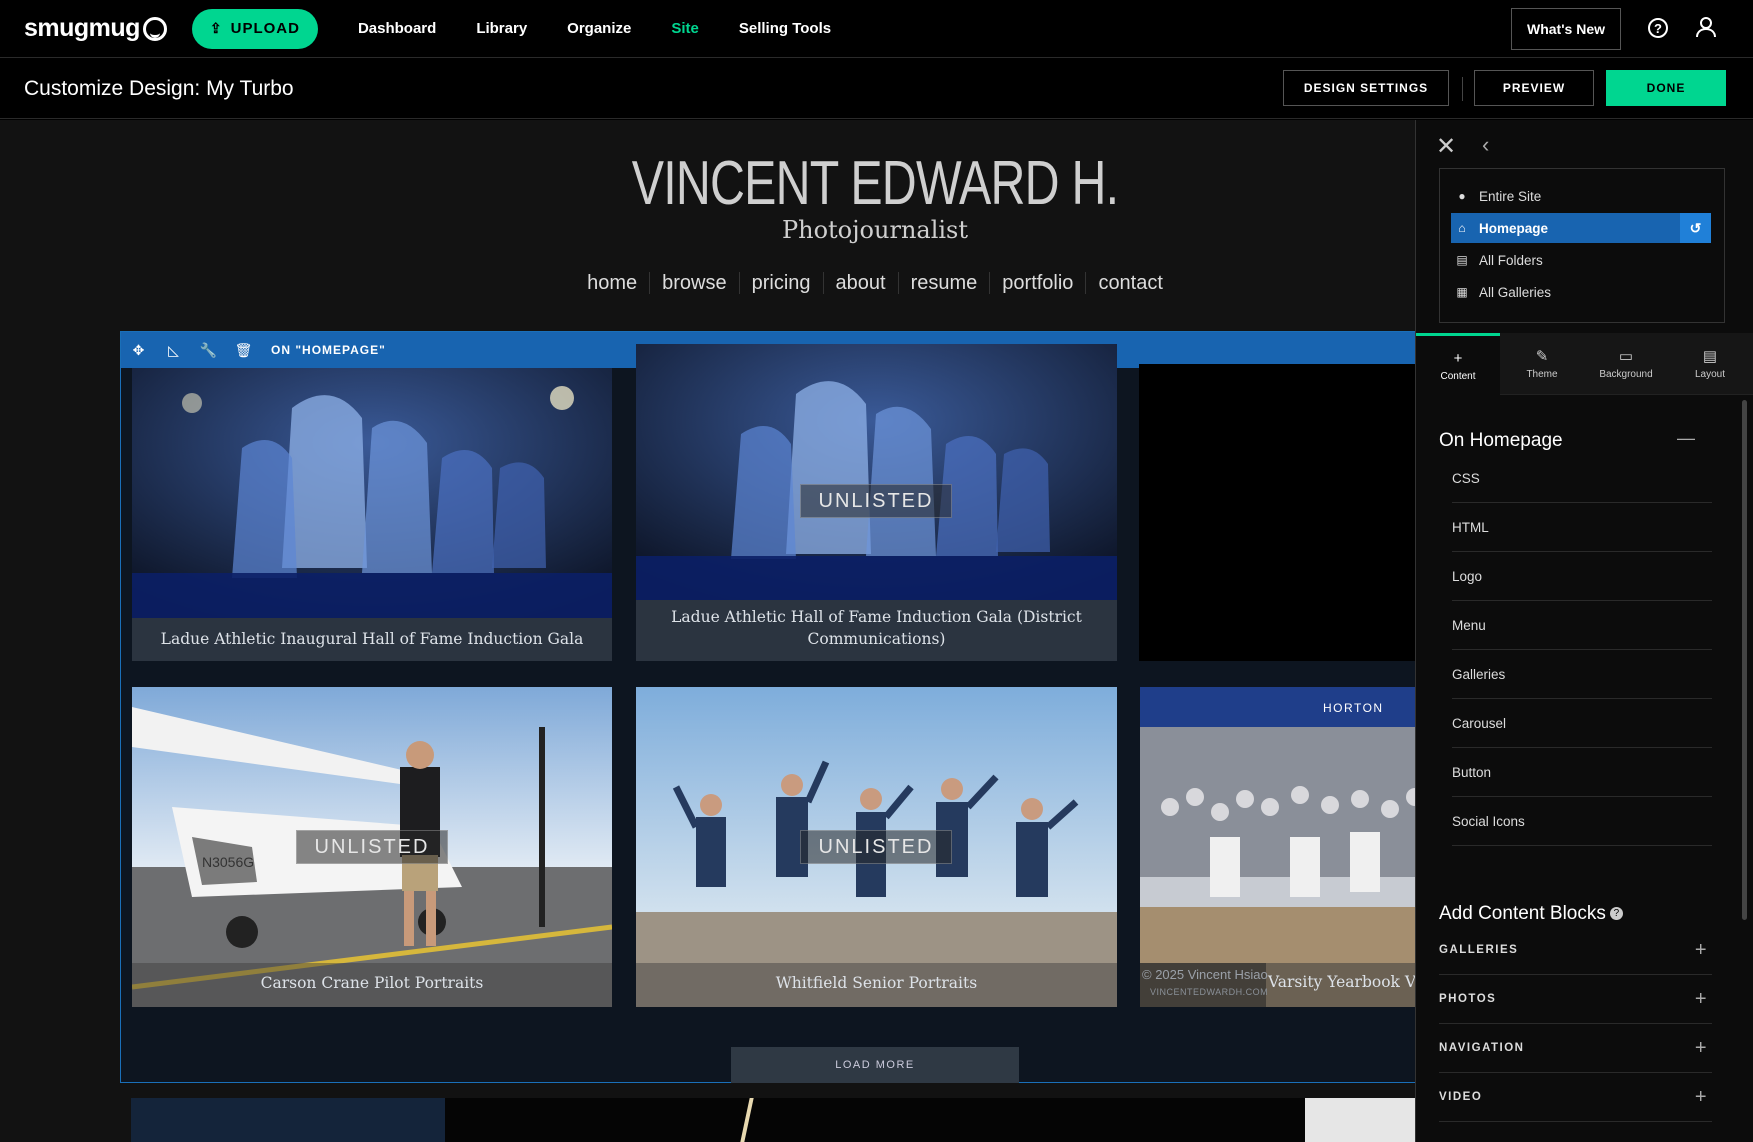 The image size is (1753, 1142). I want to click on nav-selling-tools: Selling Tools, so click(785, 28).